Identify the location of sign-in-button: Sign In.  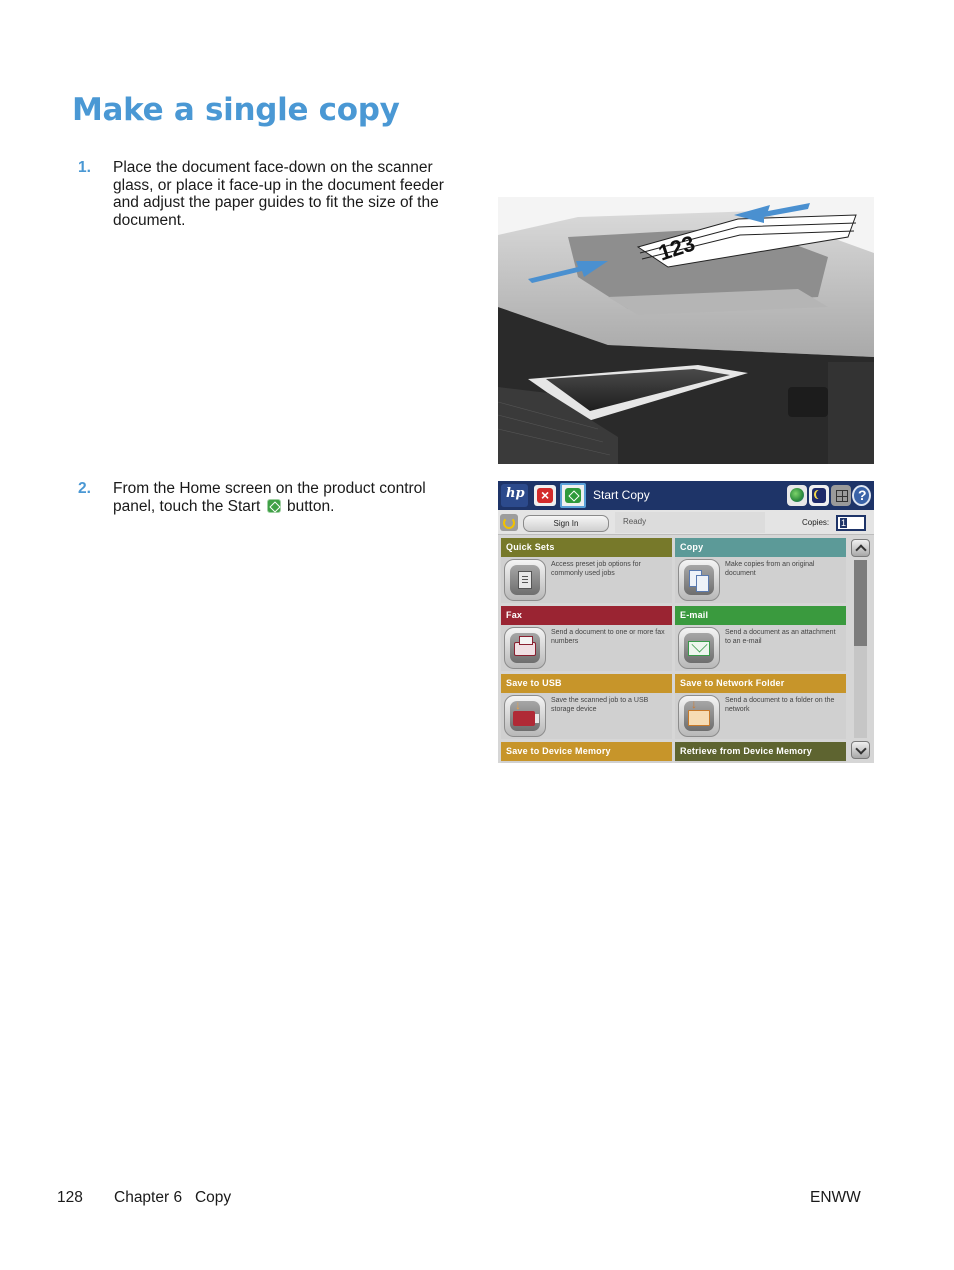
(566, 523).